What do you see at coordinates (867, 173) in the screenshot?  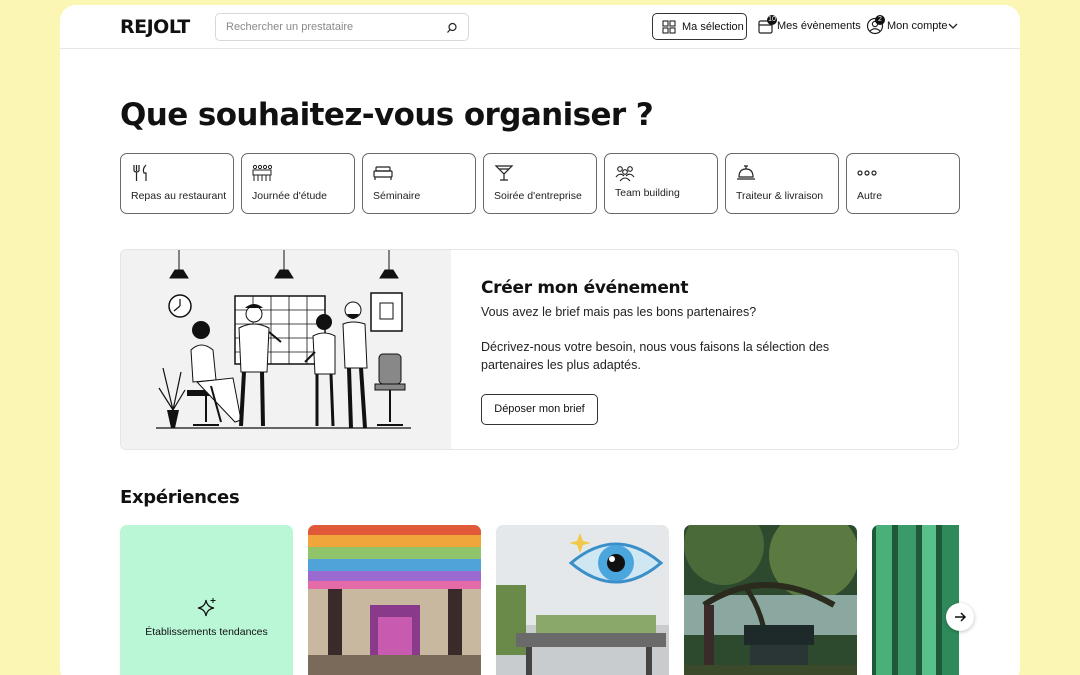 I see `more-dots-icon` at bounding box center [867, 173].